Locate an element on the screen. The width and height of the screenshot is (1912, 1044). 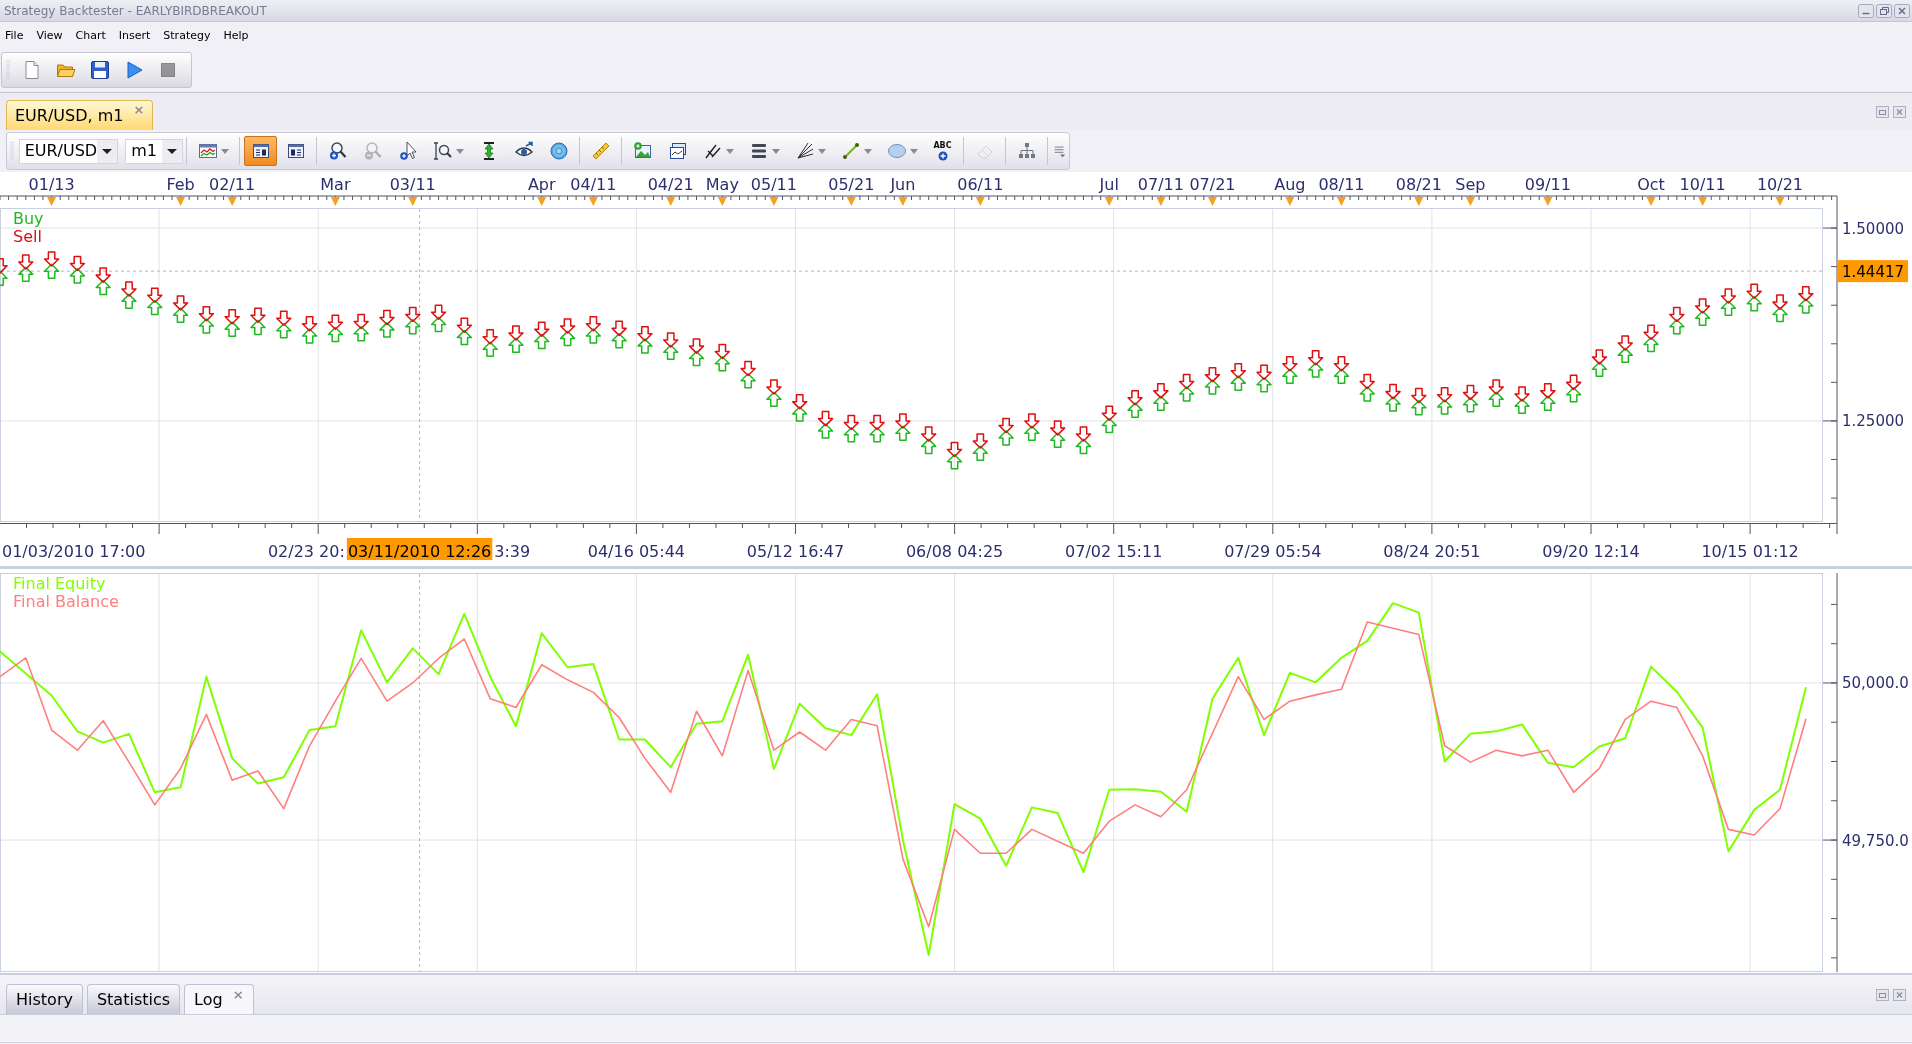
document-icon is located at coordinates (32, 70).